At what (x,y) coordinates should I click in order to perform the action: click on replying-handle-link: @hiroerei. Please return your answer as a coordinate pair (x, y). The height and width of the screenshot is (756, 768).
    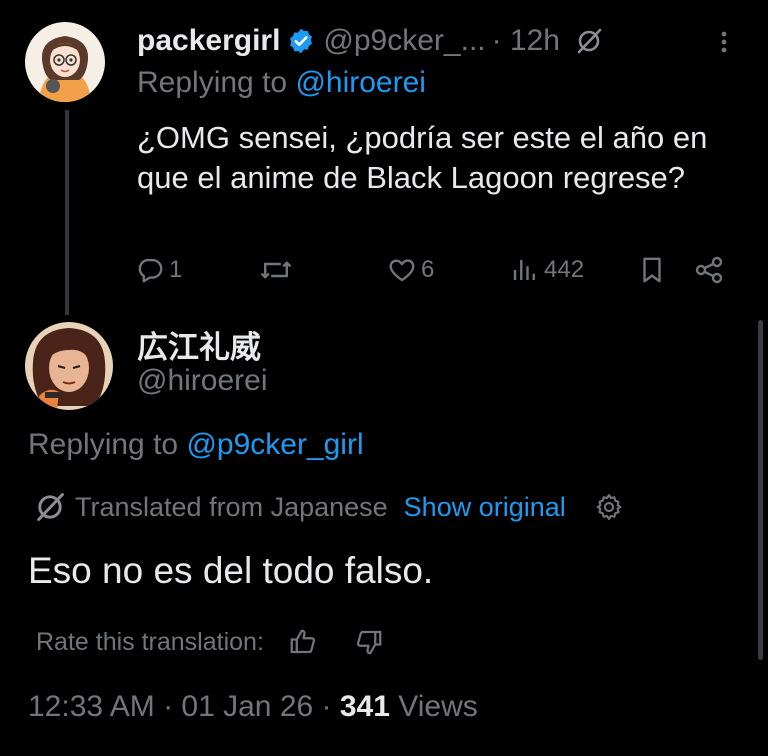
    Looking at the image, I should click on (360, 82).